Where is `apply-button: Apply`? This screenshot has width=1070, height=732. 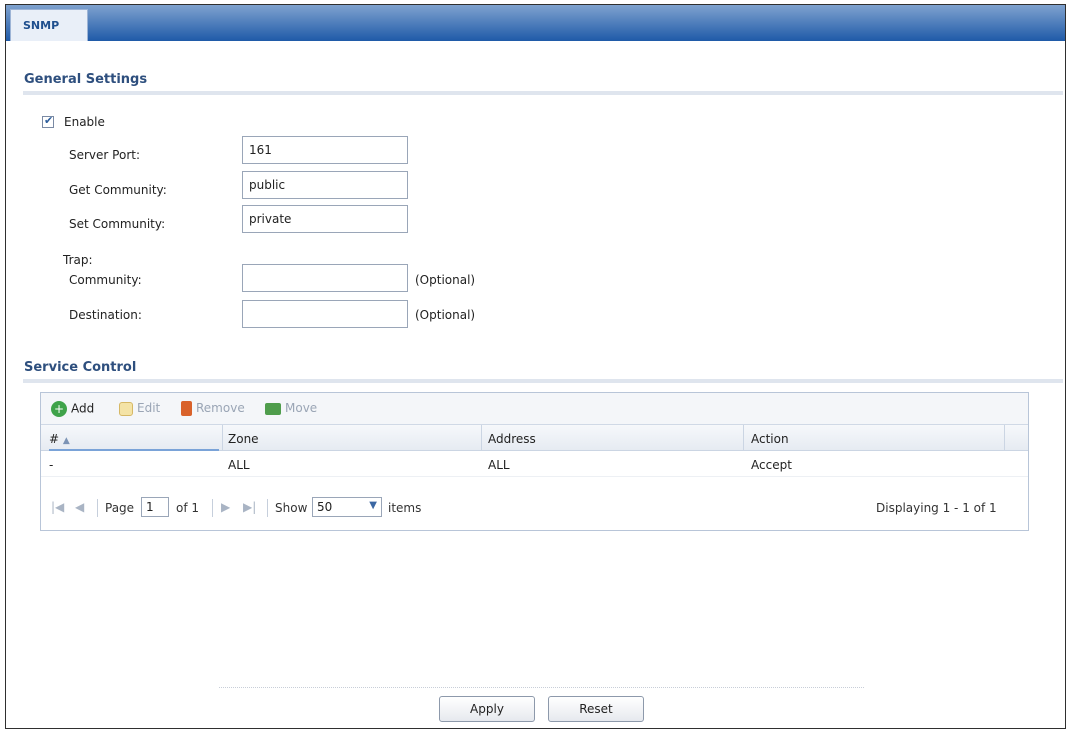
apply-button: Apply is located at coordinates (487, 709).